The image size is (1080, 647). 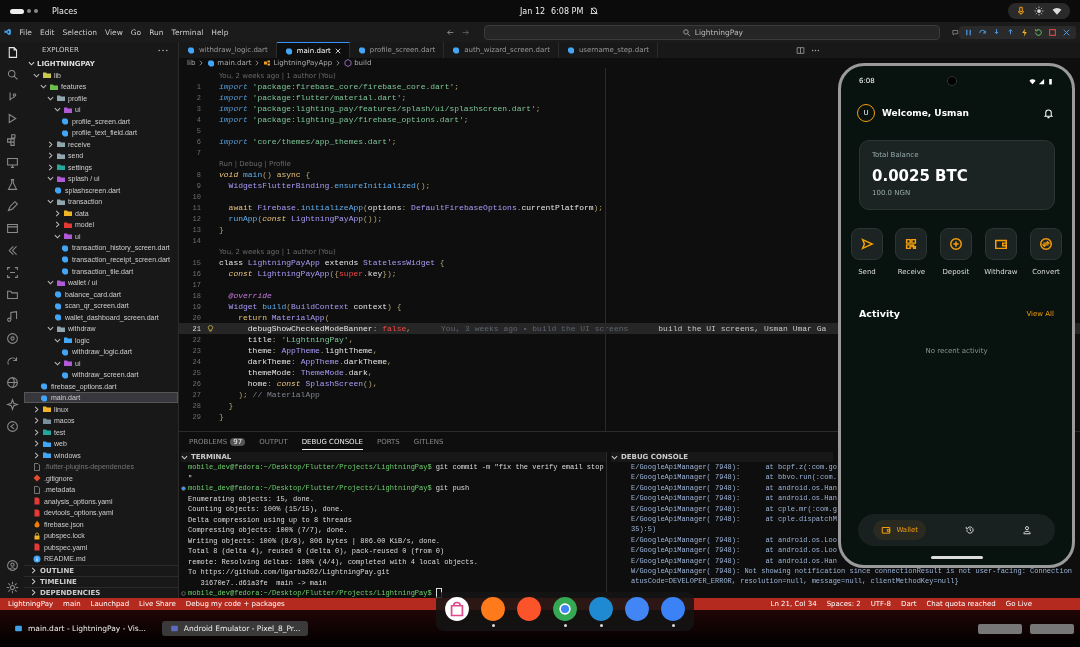 I want to click on chevron-right-icon, so click(x=338, y=63).